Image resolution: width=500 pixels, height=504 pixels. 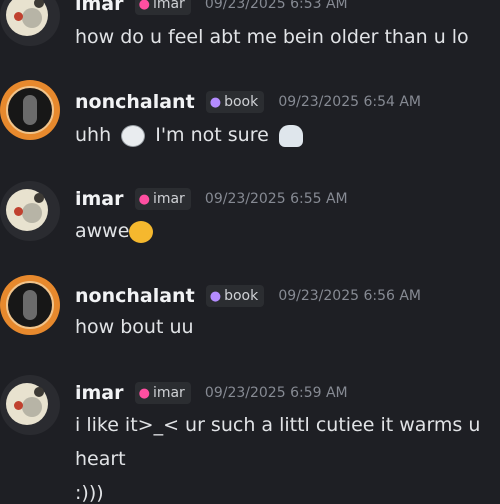 What do you see at coordinates (212, 135) in the screenshot?
I see `text-segment: I'm not sure` at bounding box center [212, 135].